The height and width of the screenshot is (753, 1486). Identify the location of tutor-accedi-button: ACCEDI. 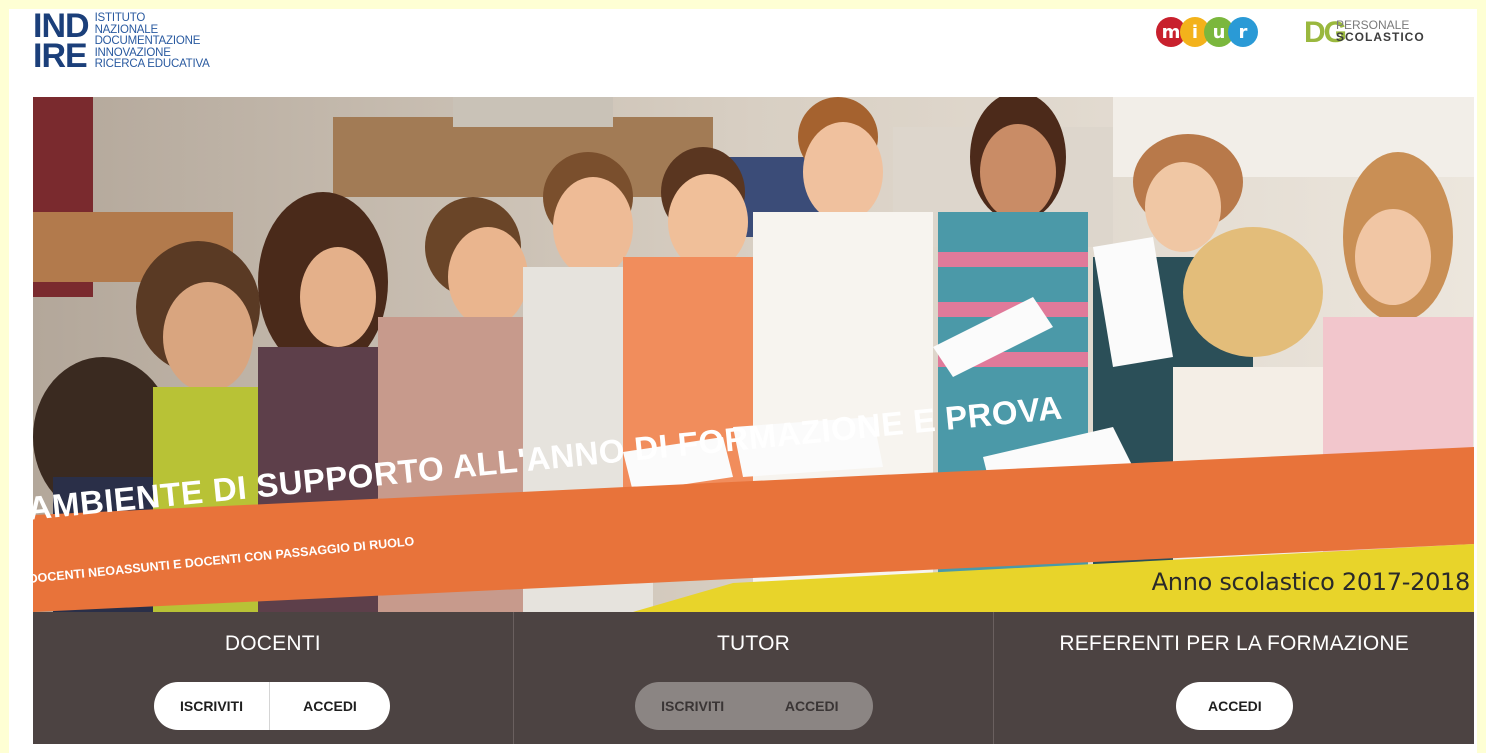
(812, 706).